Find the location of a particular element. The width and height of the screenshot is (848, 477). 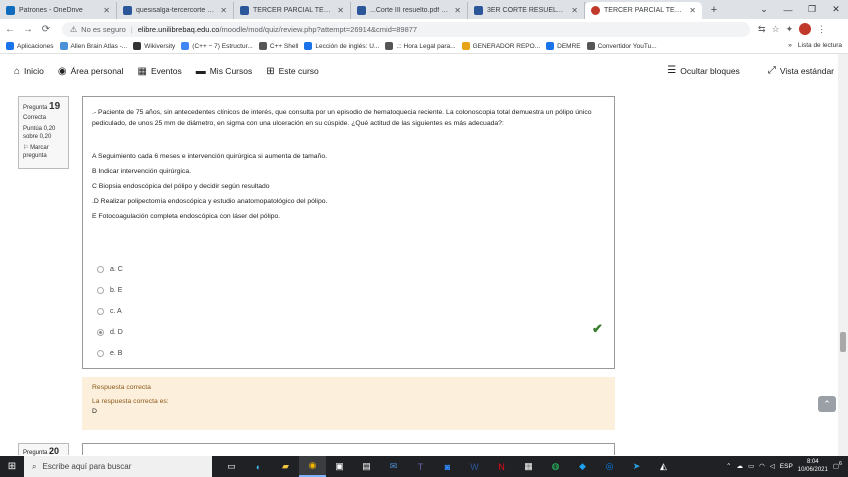

edge-icon: ◐ is located at coordinates (258, 466).